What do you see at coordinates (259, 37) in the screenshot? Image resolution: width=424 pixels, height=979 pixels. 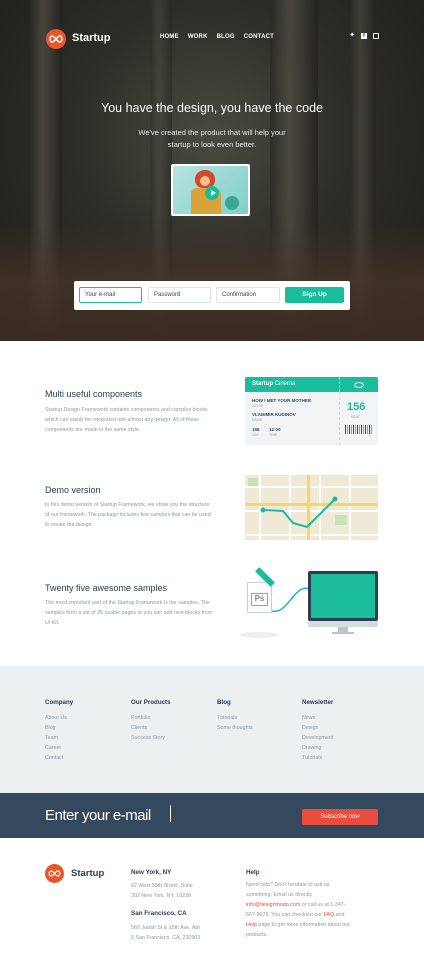 I see `nav-contact: CONTACT` at bounding box center [259, 37].